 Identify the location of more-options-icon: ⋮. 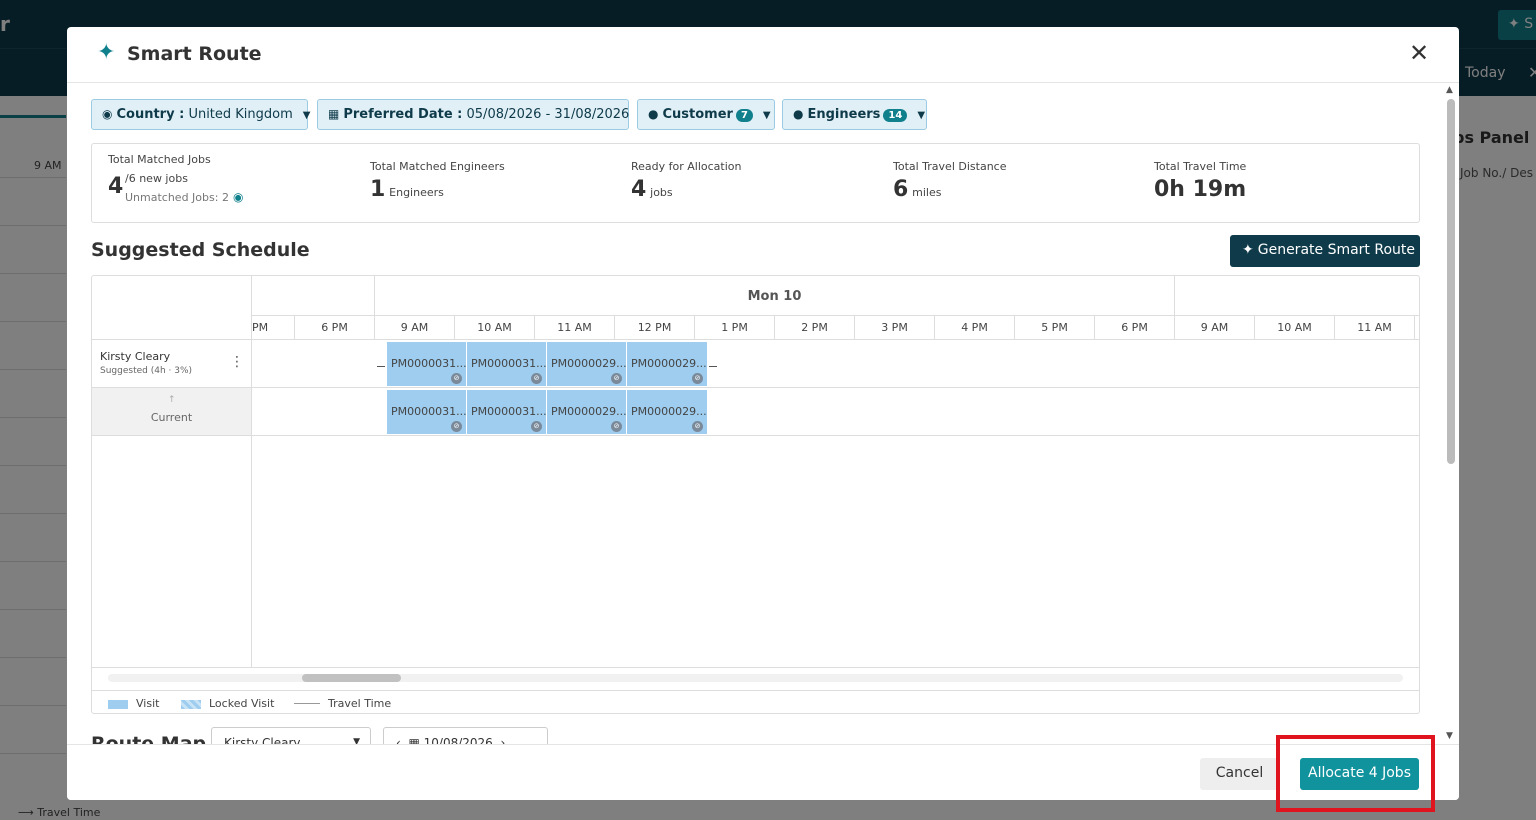
(237, 362).